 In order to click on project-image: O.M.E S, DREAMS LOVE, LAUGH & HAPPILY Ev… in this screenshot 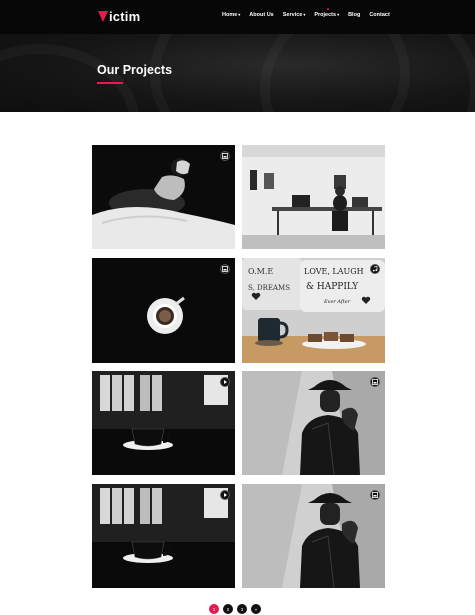, I will do `click(313, 310)`.